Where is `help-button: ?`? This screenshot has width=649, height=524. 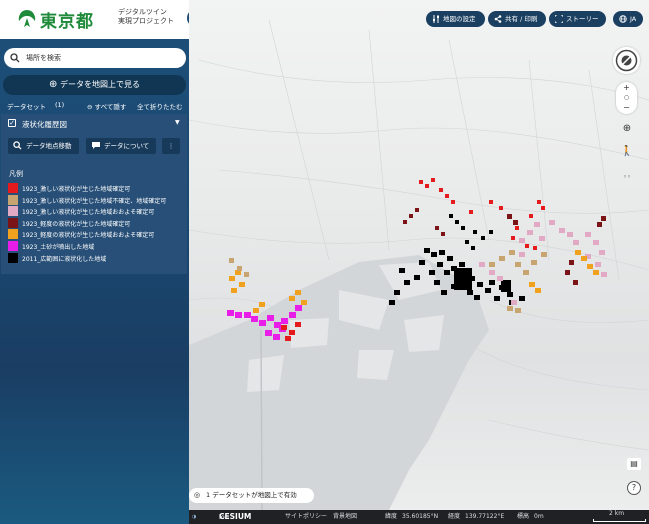 help-button: ? is located at coordinates (634, 488).